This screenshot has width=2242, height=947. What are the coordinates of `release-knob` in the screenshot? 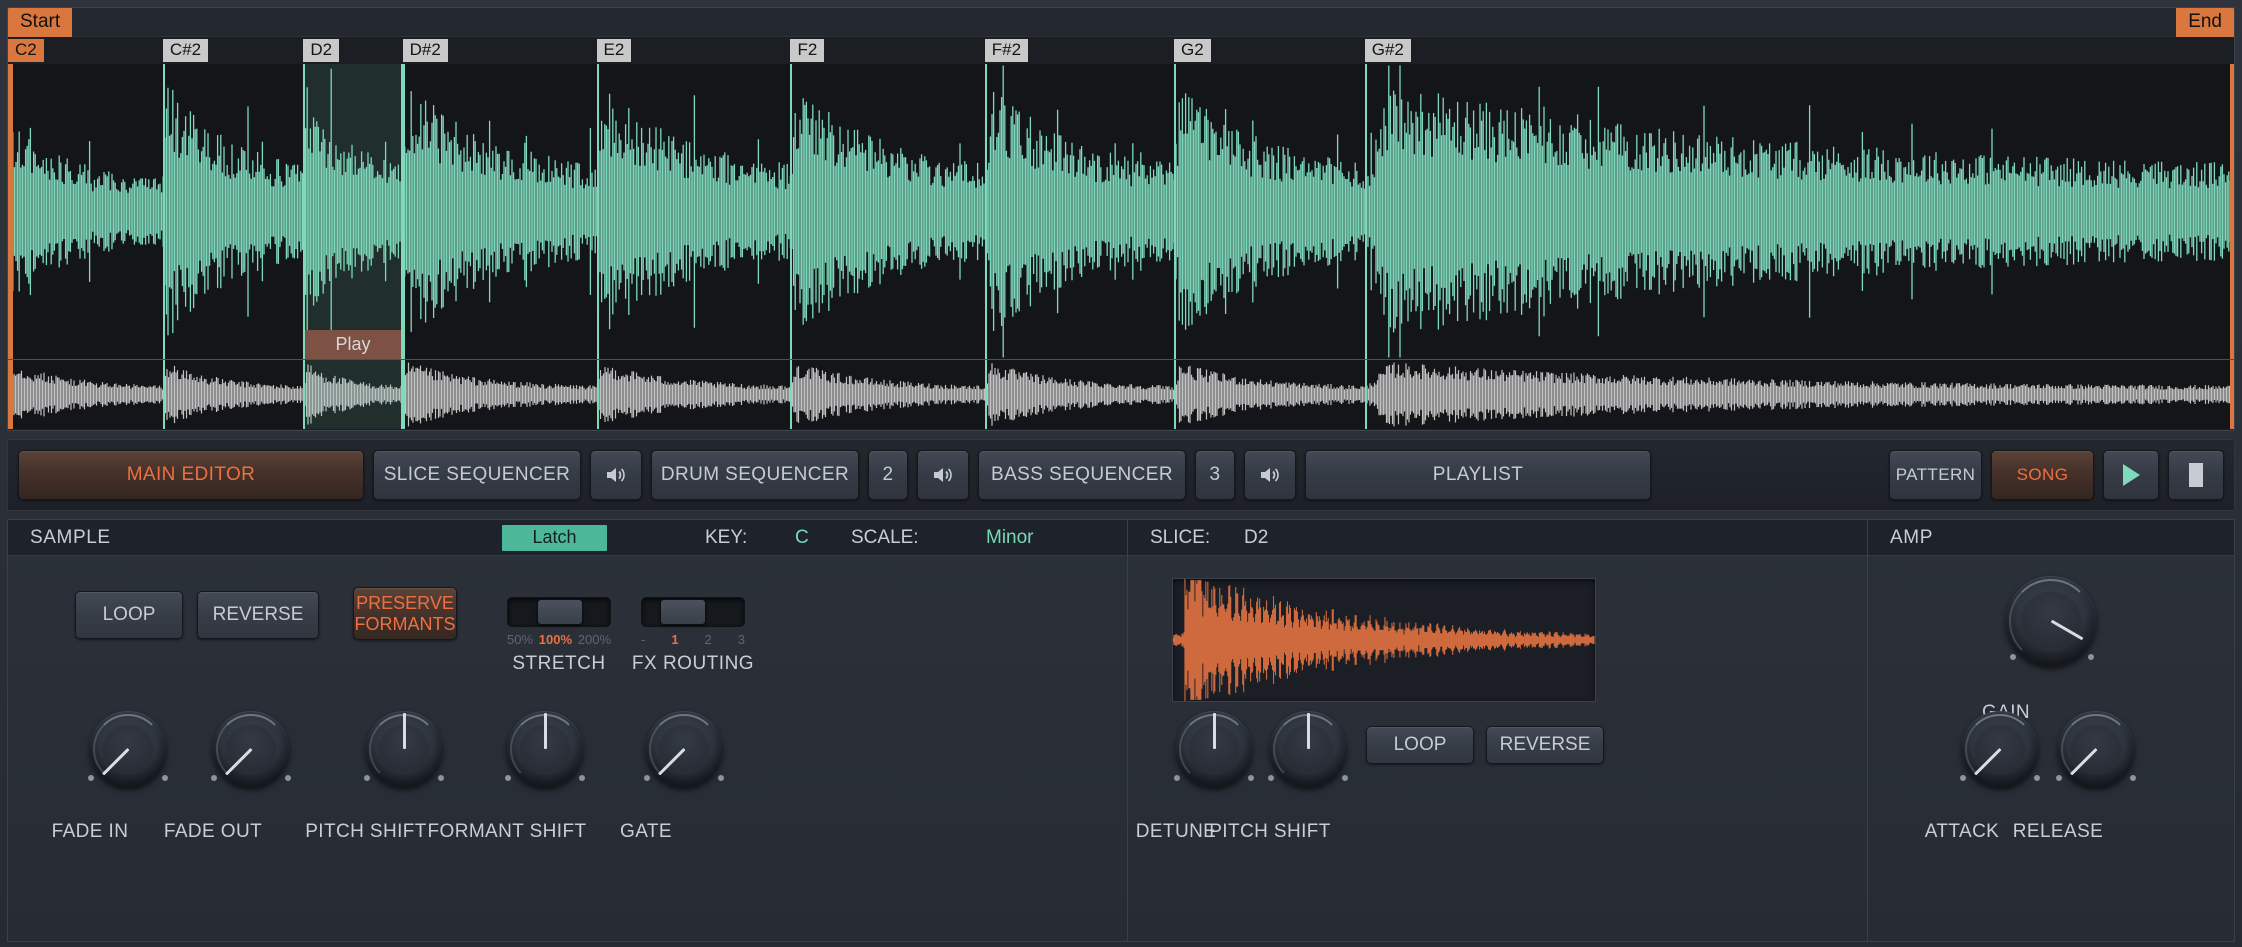 It's located at (2096, 749).